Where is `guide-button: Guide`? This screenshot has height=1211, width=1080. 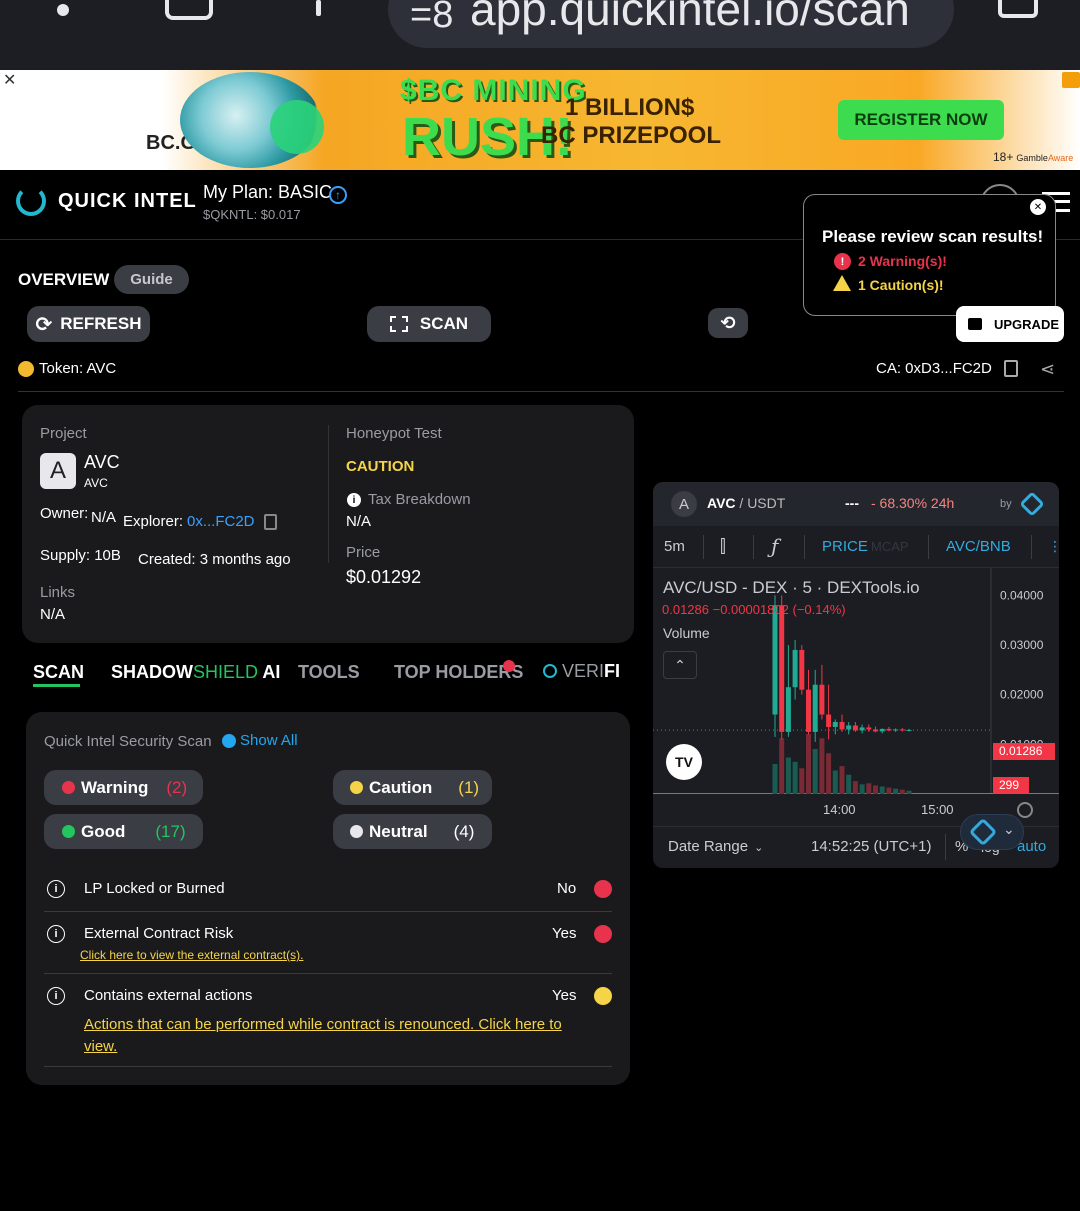 guide-button: Guide is located at coordinates (151, 279).